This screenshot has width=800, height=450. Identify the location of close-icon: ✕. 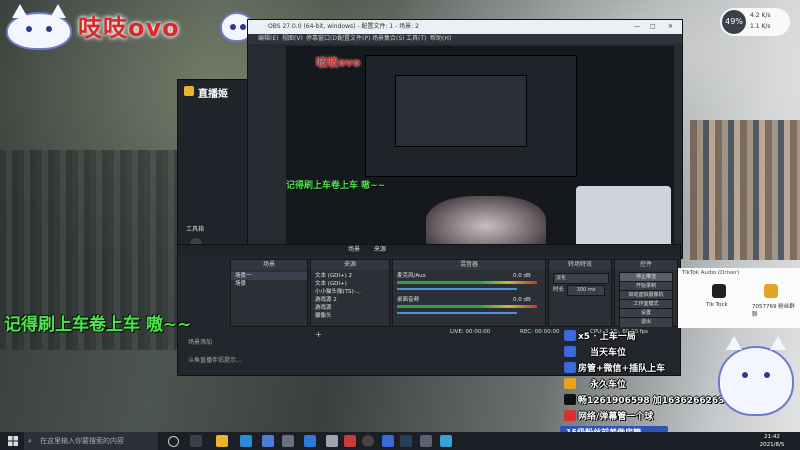
(670, 27).